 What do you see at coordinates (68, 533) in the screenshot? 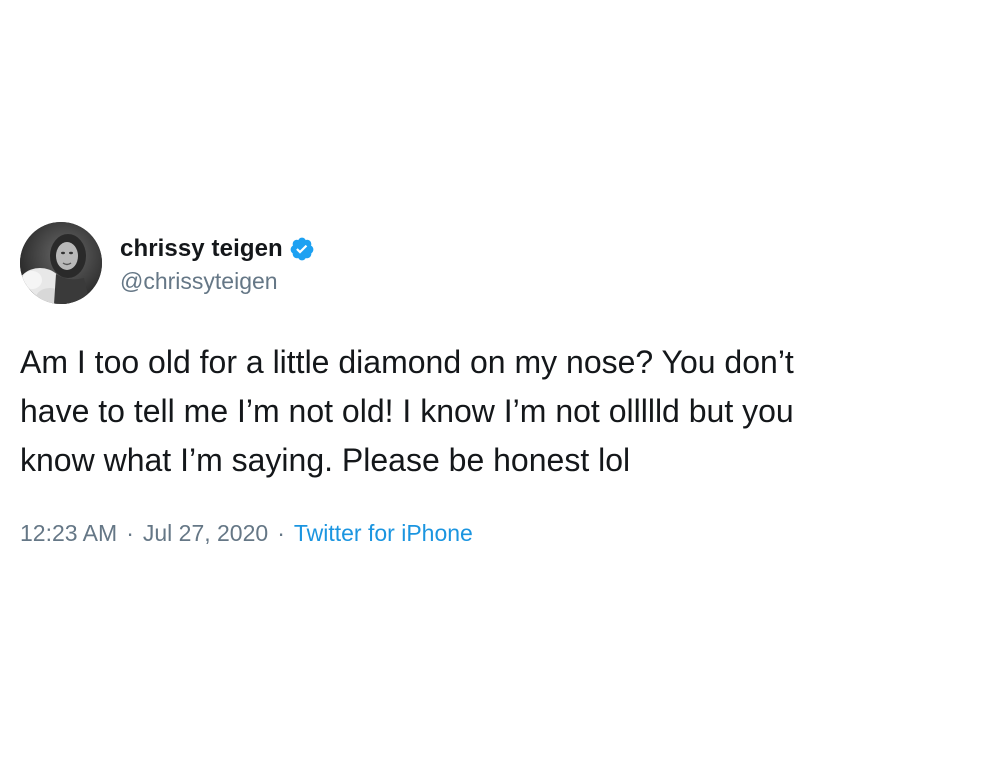
I see `tweet-time: 12:23 AM` at bounding box center [68, 533].